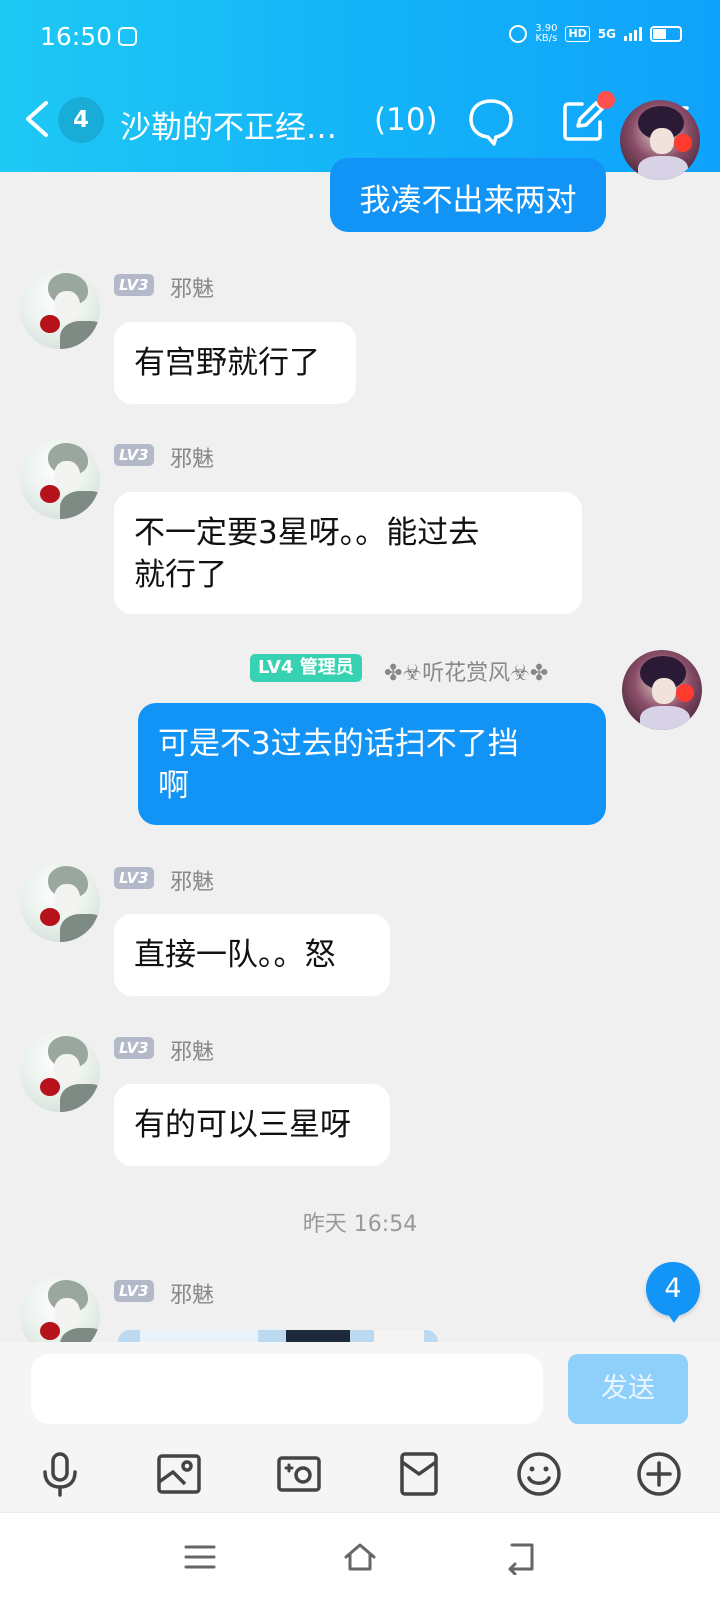  Describe the element at coordinates (577, 34) in the screenshot. I see `hd-badge: HD` at that location.